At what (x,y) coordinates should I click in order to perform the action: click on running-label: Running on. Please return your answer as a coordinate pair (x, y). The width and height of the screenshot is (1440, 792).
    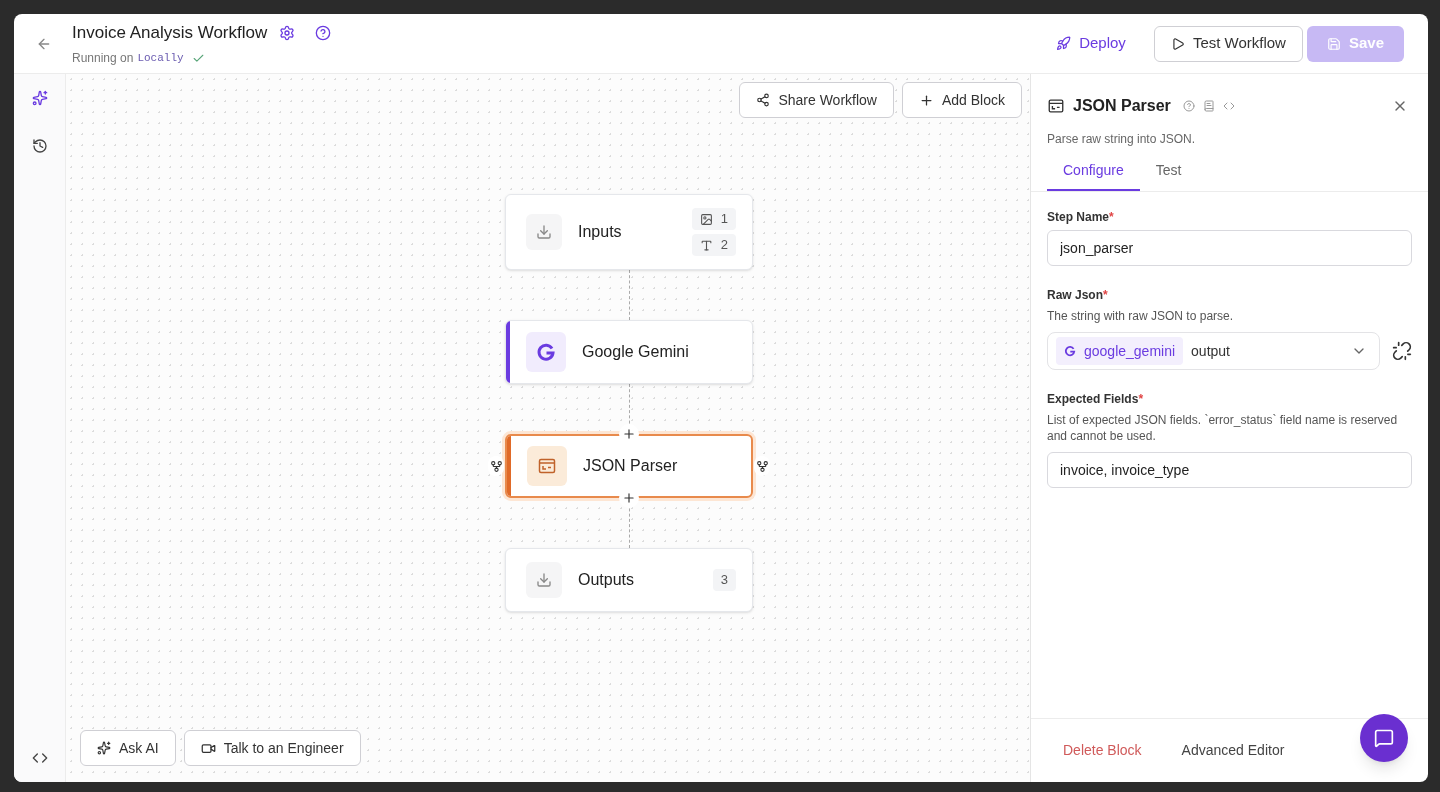
    Looking at the image, I should click on (103, 59).